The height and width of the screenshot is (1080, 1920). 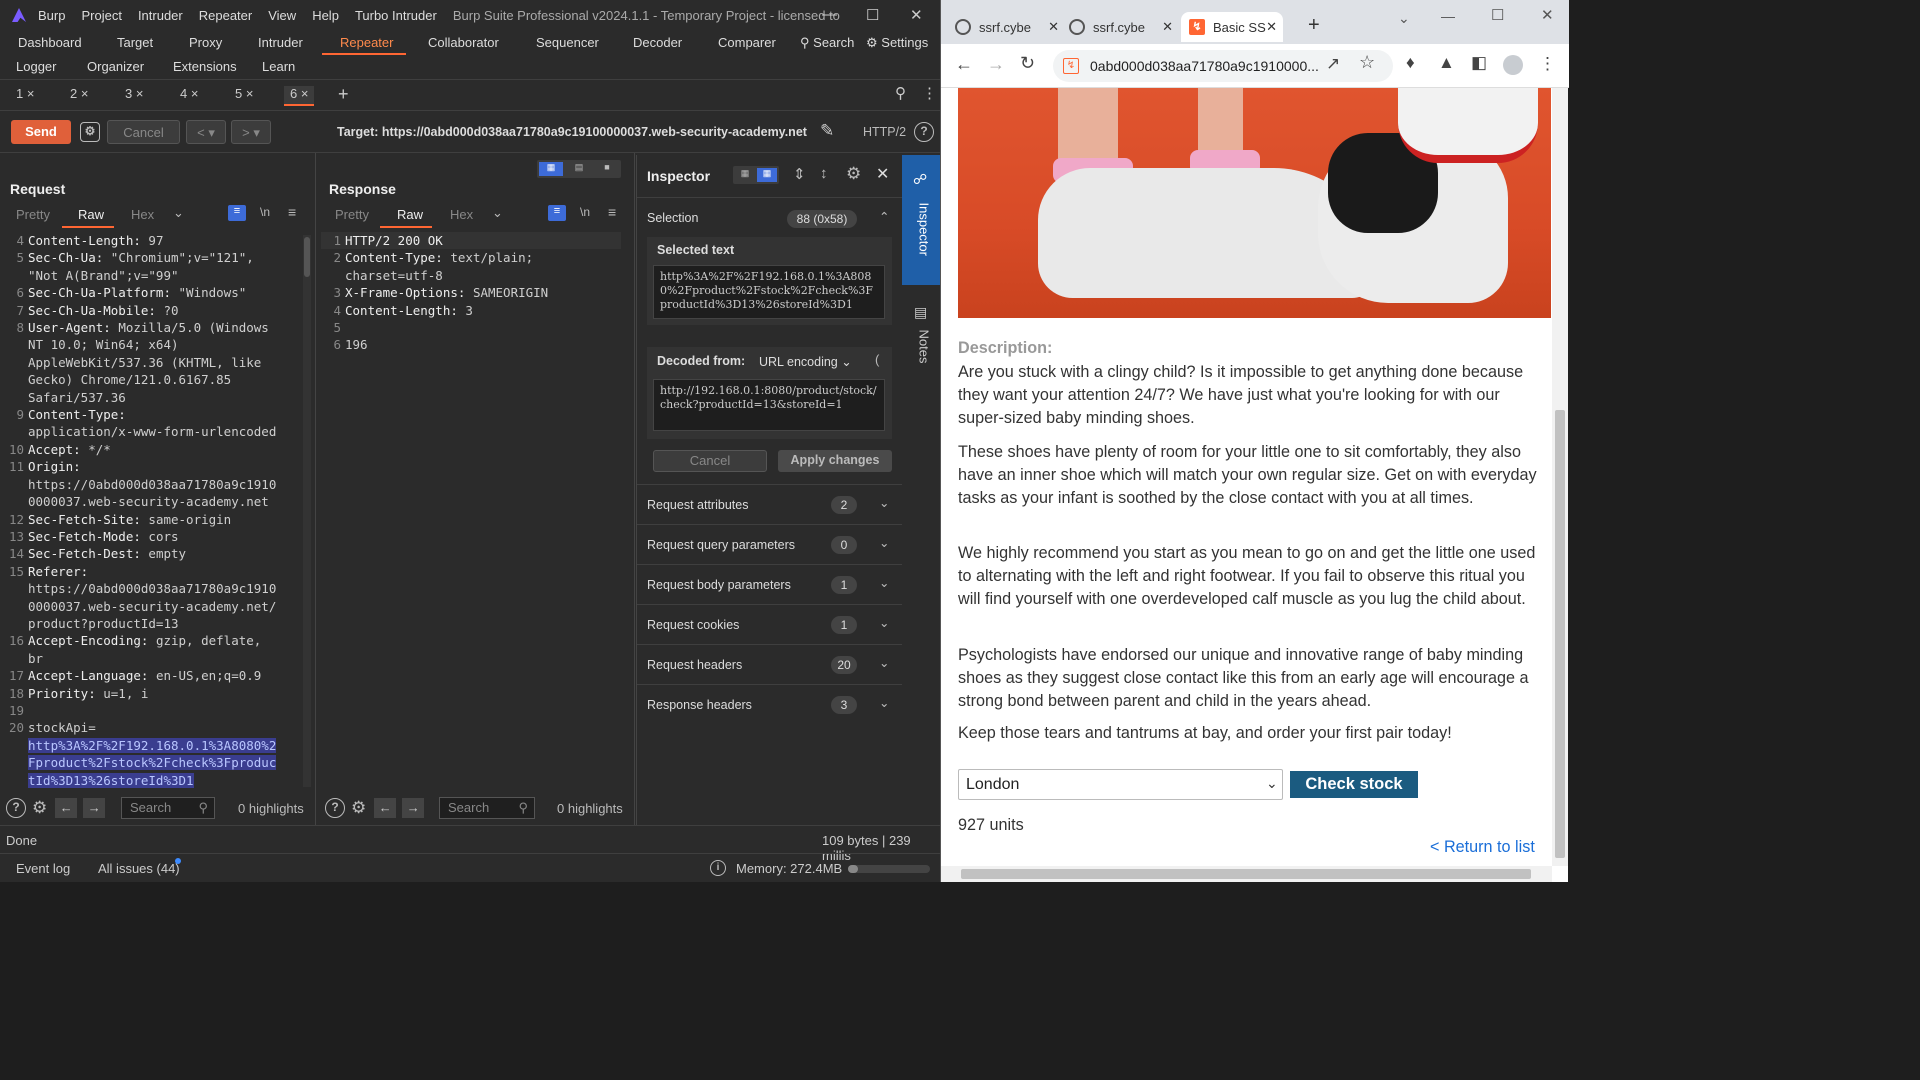 I want to click on back-arrow-icon: ←, so click(x=964, y=64).